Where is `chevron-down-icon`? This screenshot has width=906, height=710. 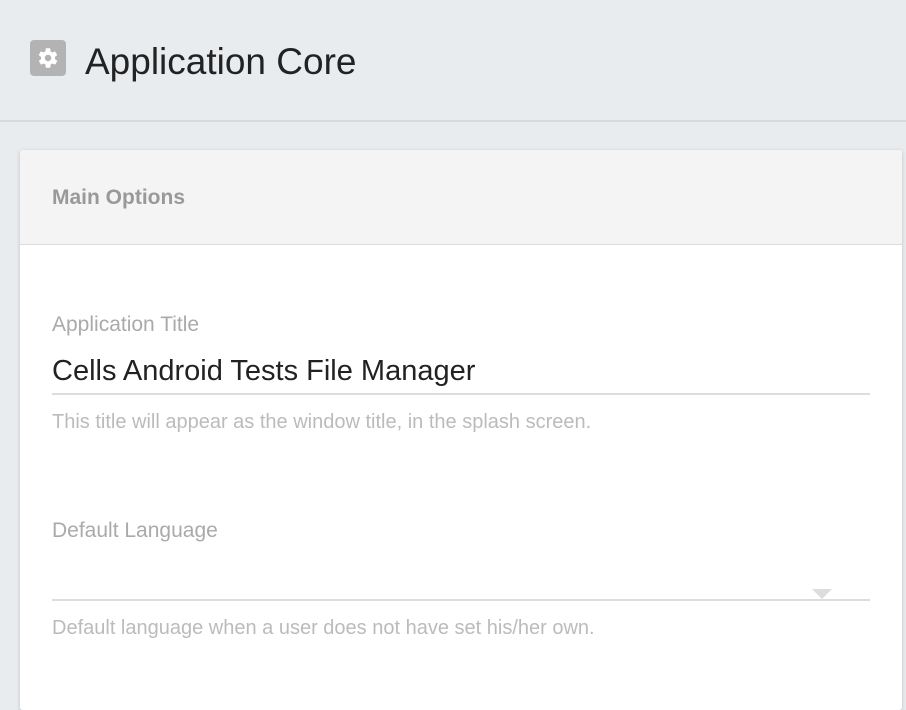
chevron-down-icon is located at coordinates (822, 594).